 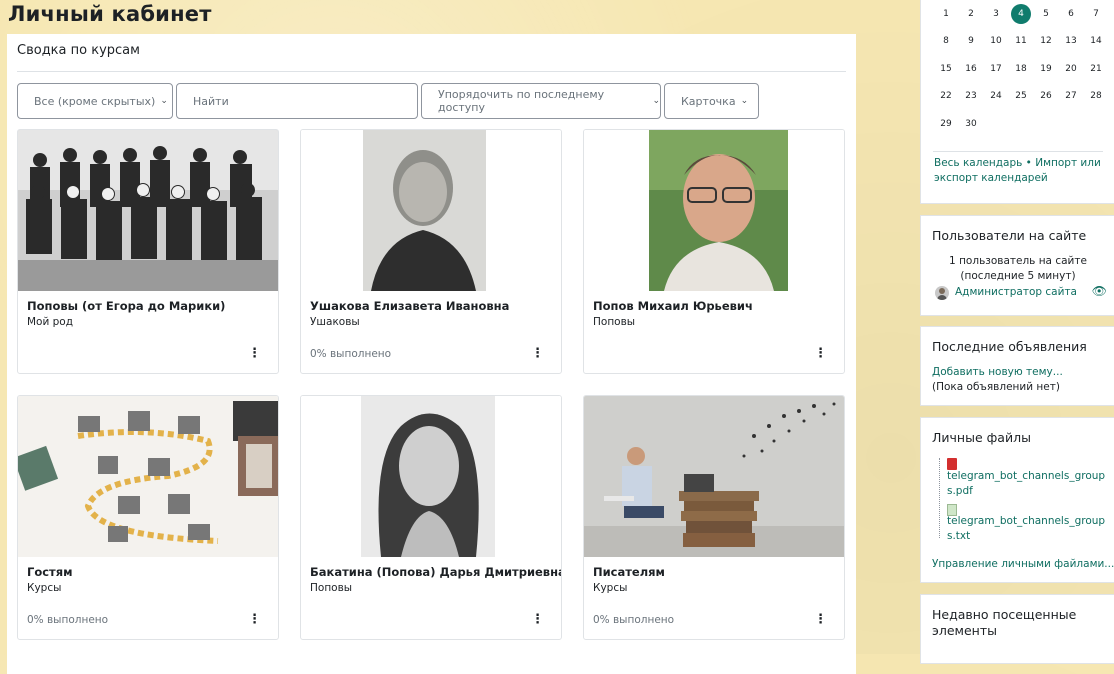 I want to click on no-news-text: (Пока объявлений нет), so click(x=996, y=387).